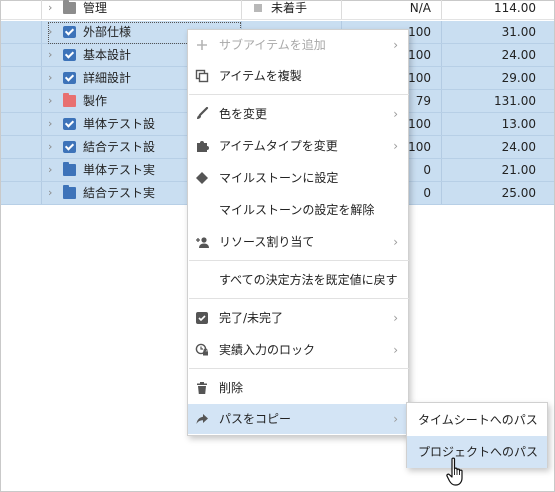  I want to click on menu-item-add-subitem: サブアイテムを追加 ›, so click(298, 45).